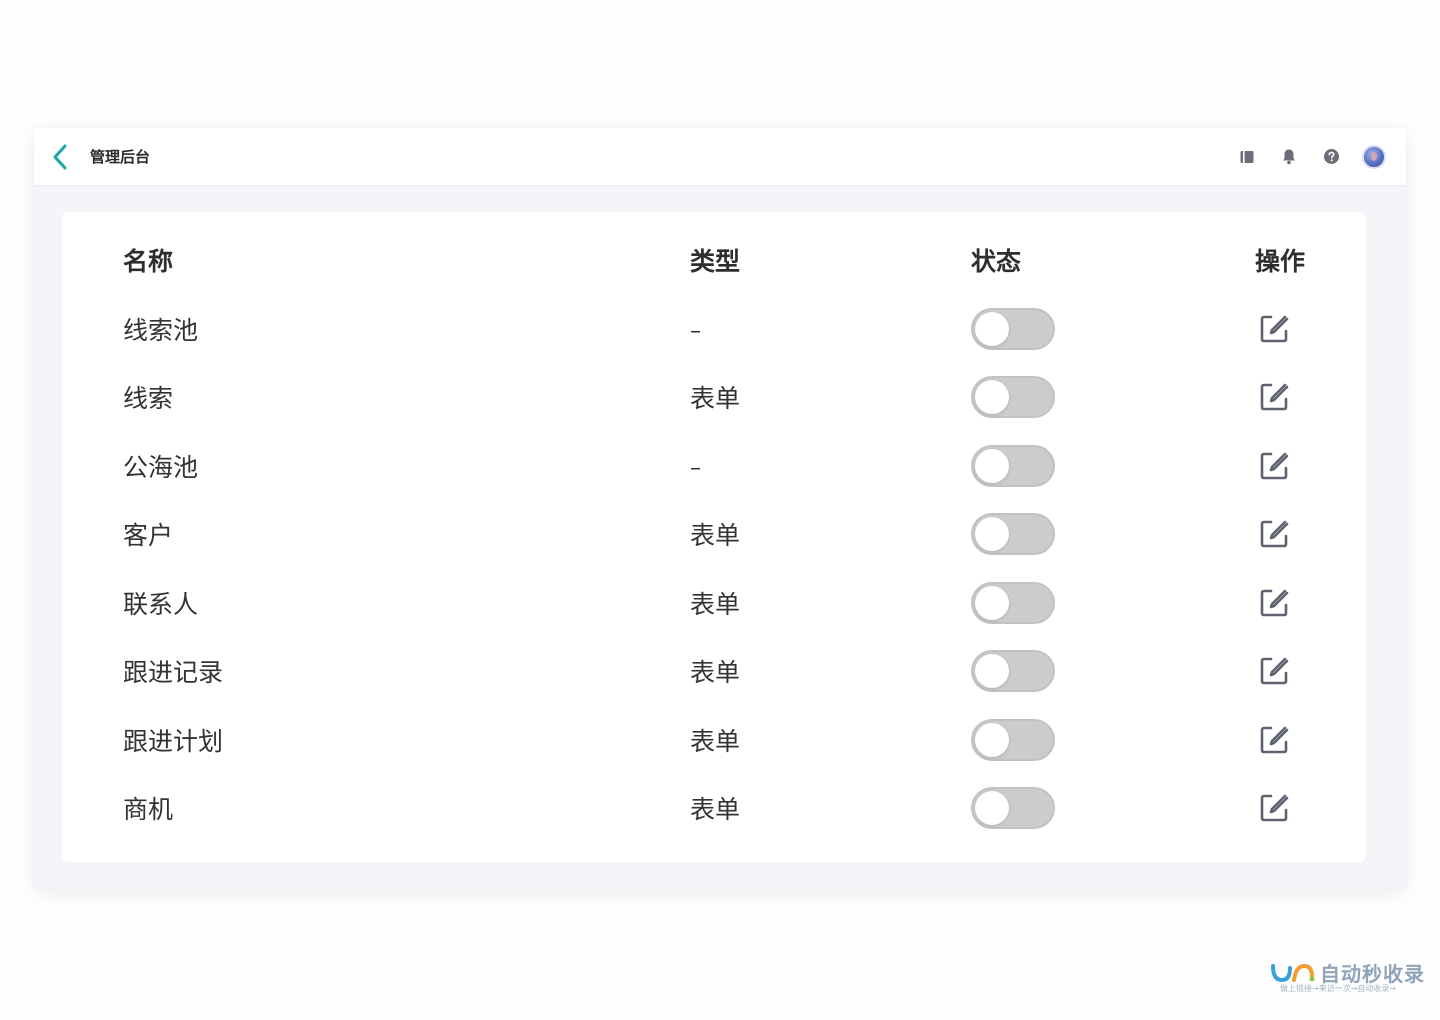 The height and width of the screenshot is (1020, 1440). Describe the element at coordinates (161, 330) in the screenshot. I see `row-name: 线索池` at that location.